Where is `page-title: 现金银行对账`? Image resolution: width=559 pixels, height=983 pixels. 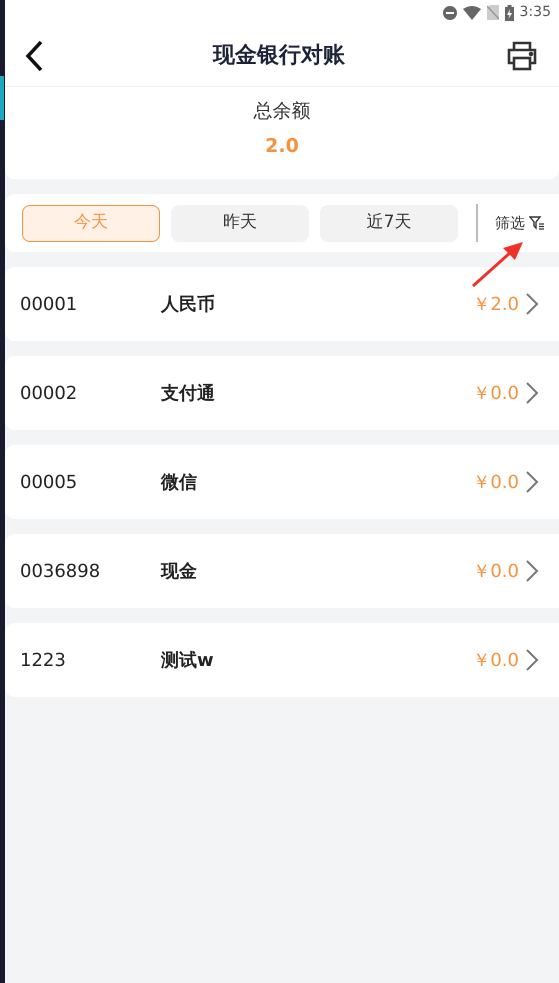
page-title: 现金银行对账 is located at coordinates (279, 56).